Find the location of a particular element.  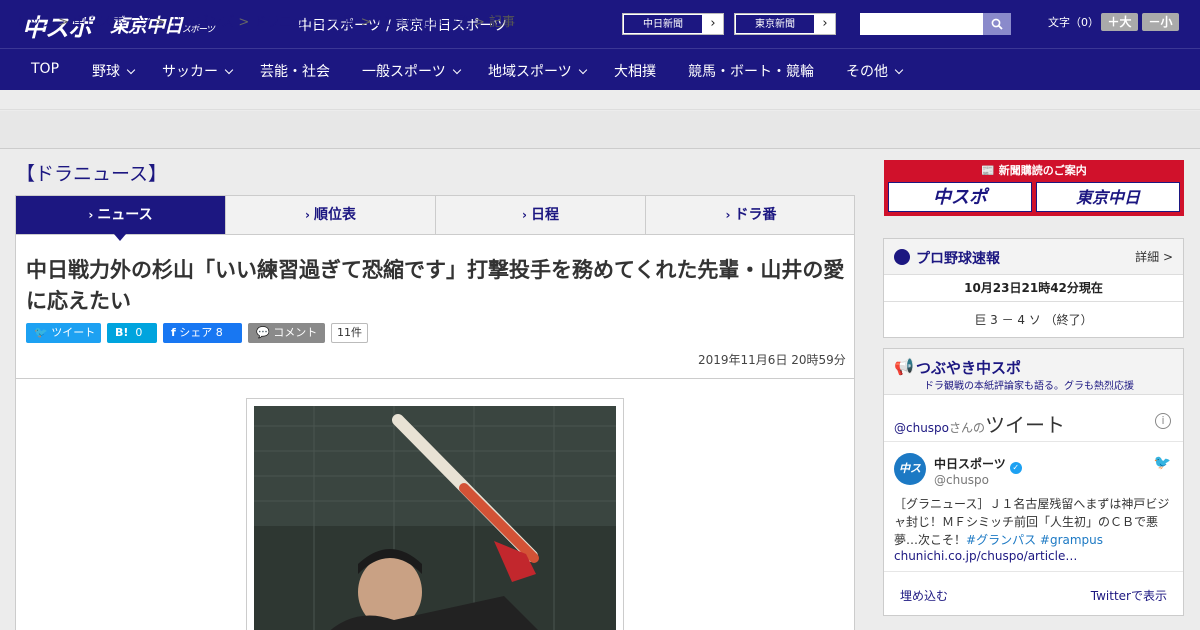

comment-button: 💬 コメント is located at coordinates (286, 333).